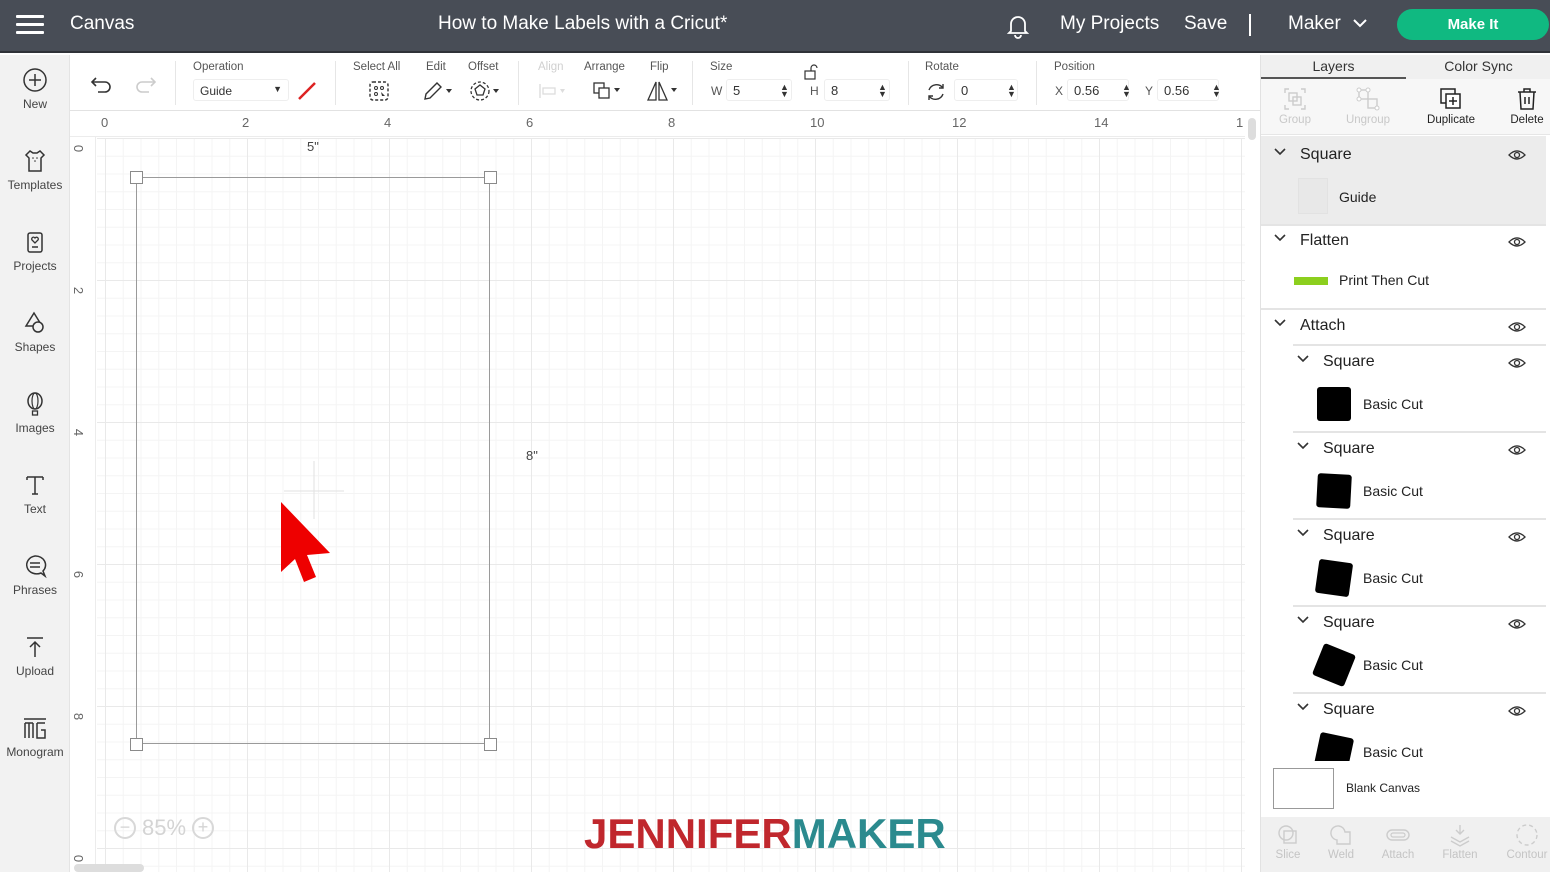  Describe the element at coordinates (34, 104) in the screenshot. I see `nav-label: New` at that location.